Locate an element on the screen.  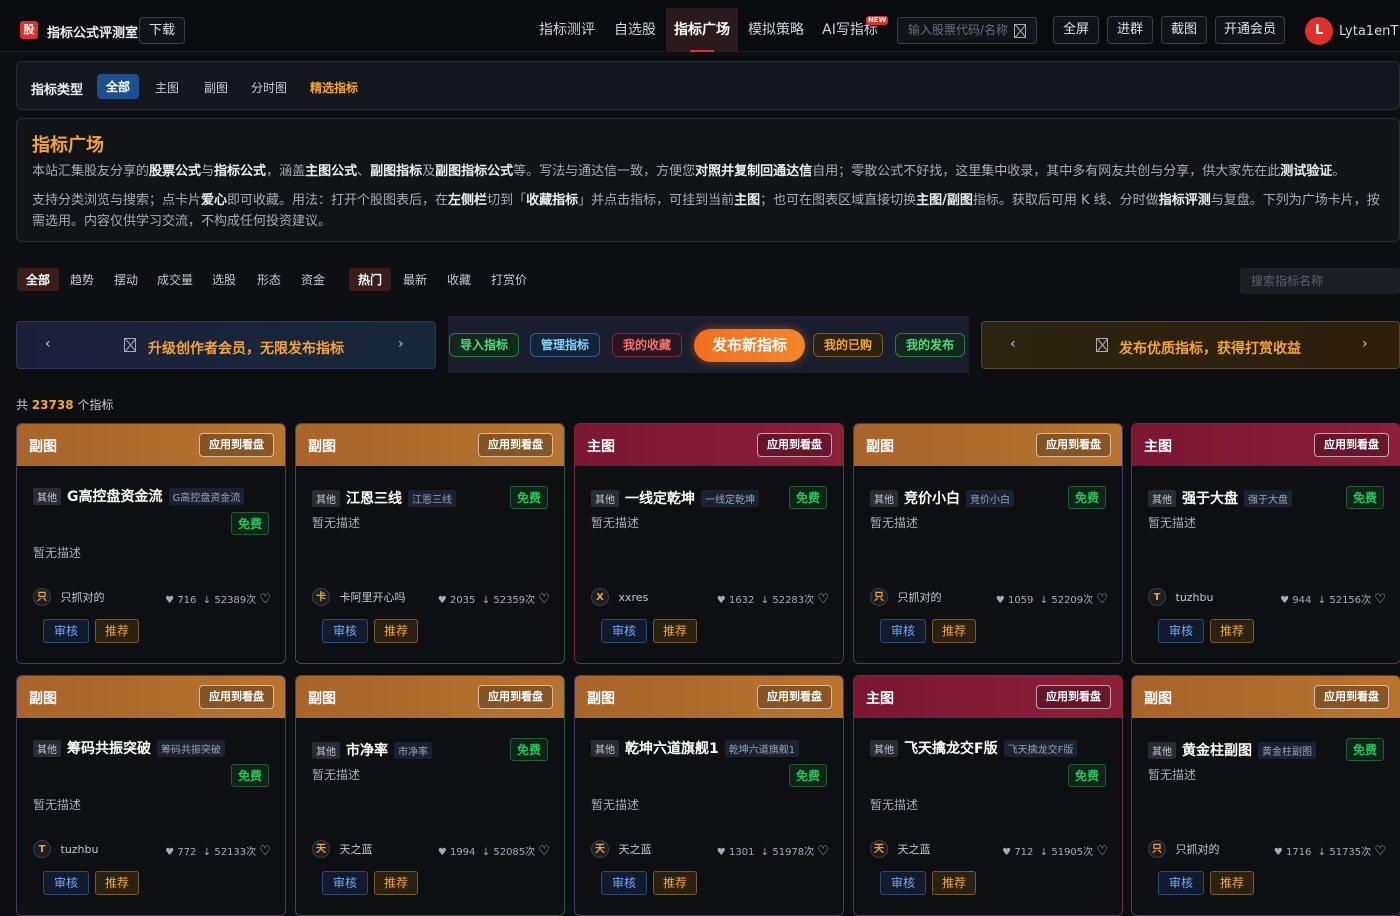
screenshot-button: 截图 is located at coordinates (1184, 30).